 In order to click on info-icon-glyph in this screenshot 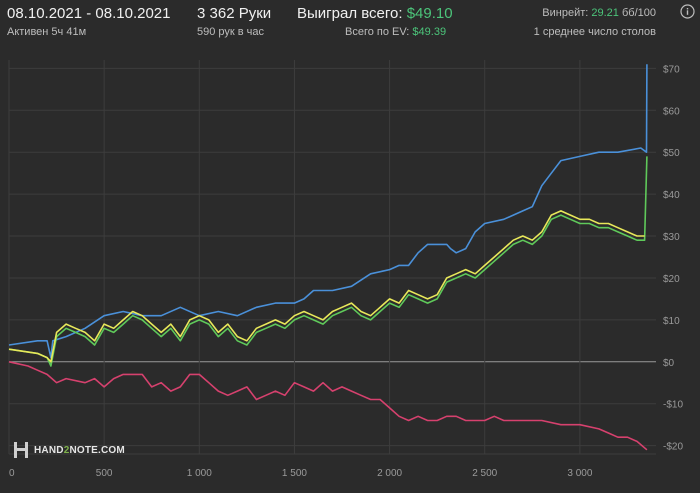, I will do `click(687, 11)`.